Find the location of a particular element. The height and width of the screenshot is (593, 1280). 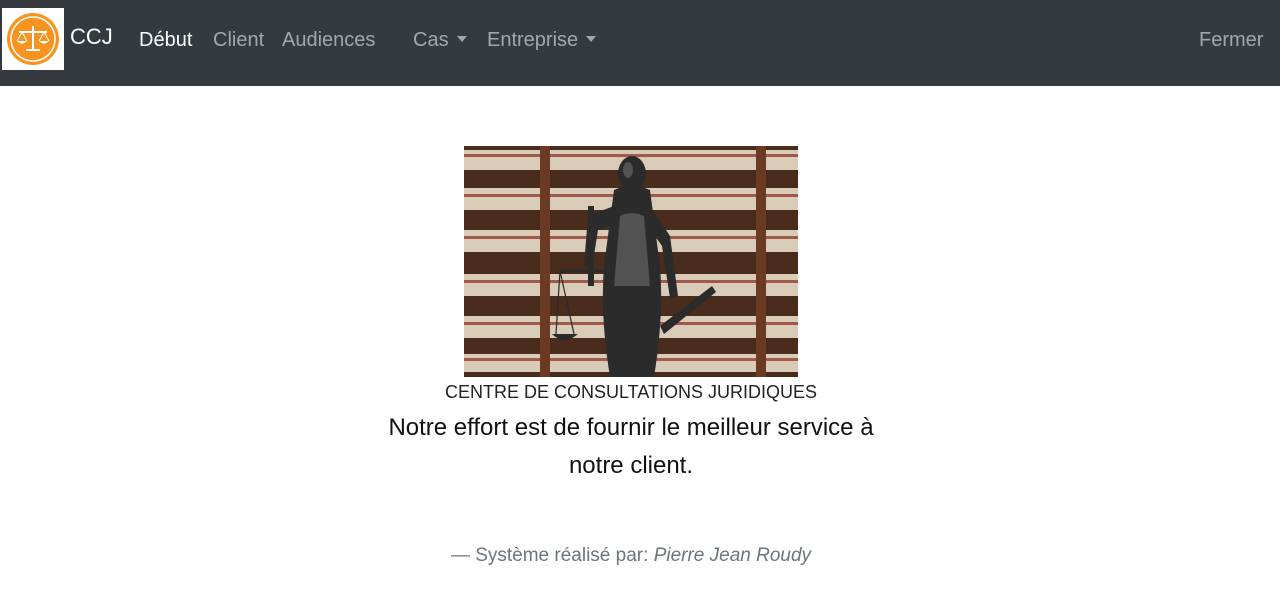

lady-justice-image is located at coordinates (631, 261).